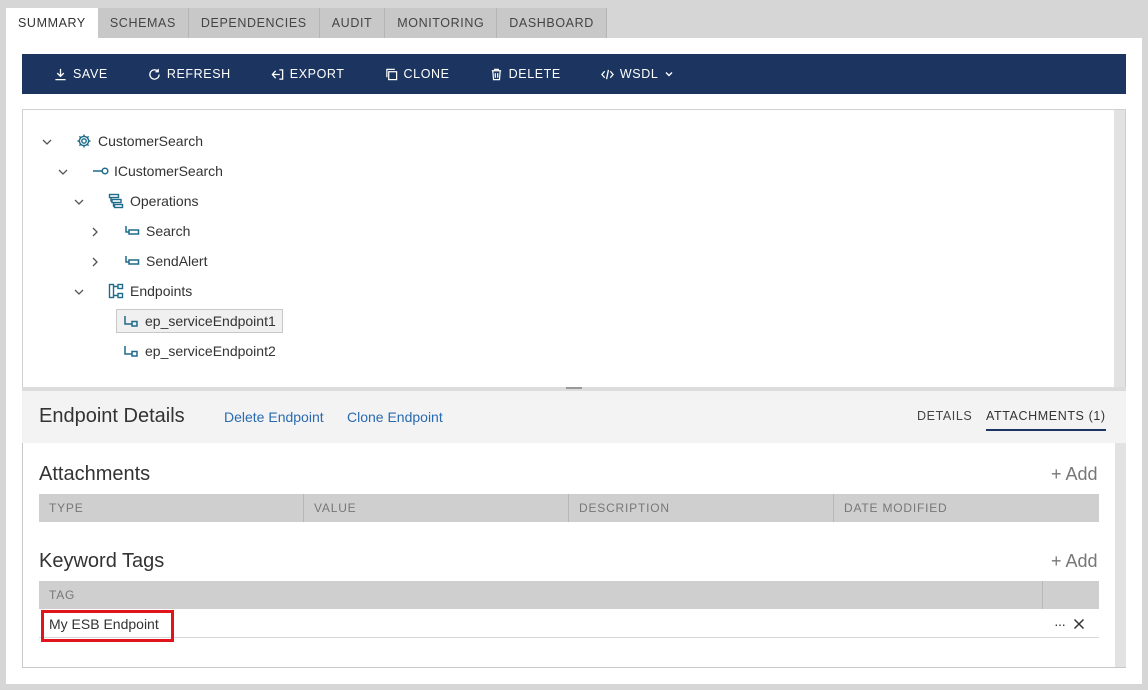  I want to click on tree-node-label: ep_serviceEndpoint1, so click(210, 321).